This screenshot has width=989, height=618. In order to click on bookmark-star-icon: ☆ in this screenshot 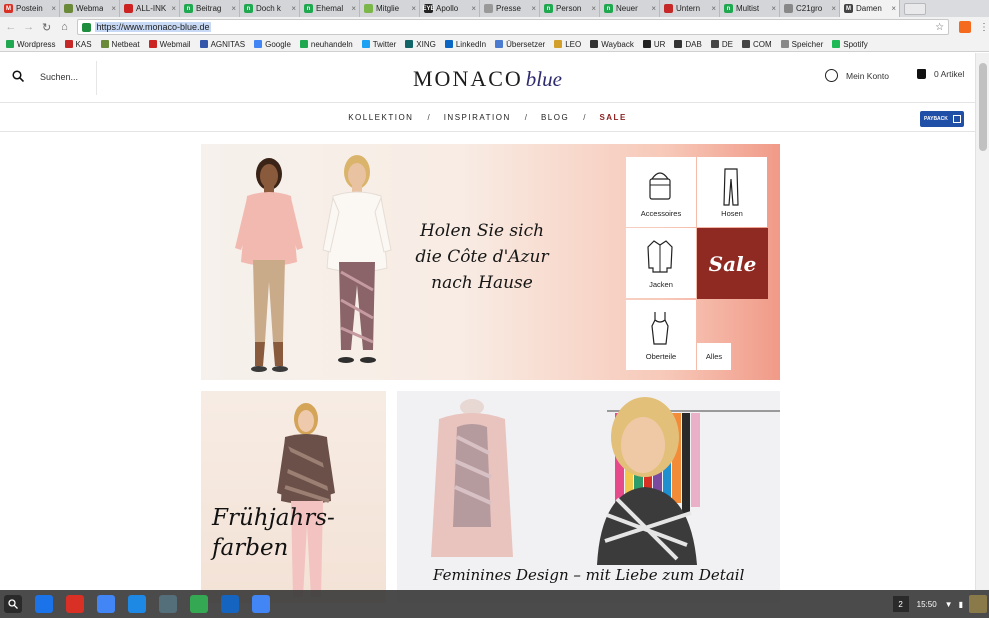, I will do `click(939, 27)`.